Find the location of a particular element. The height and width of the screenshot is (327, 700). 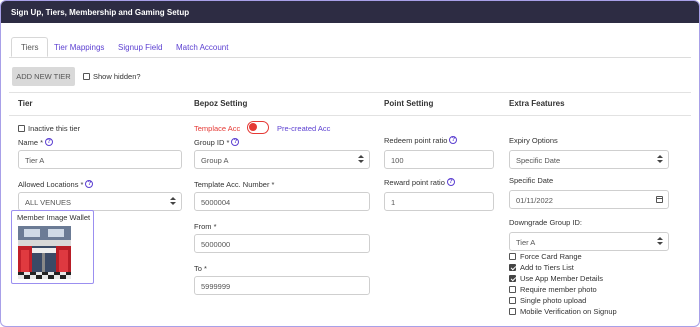

redeem-ratio-label: Redeem point ratio? is located at coordinates (421, 140).